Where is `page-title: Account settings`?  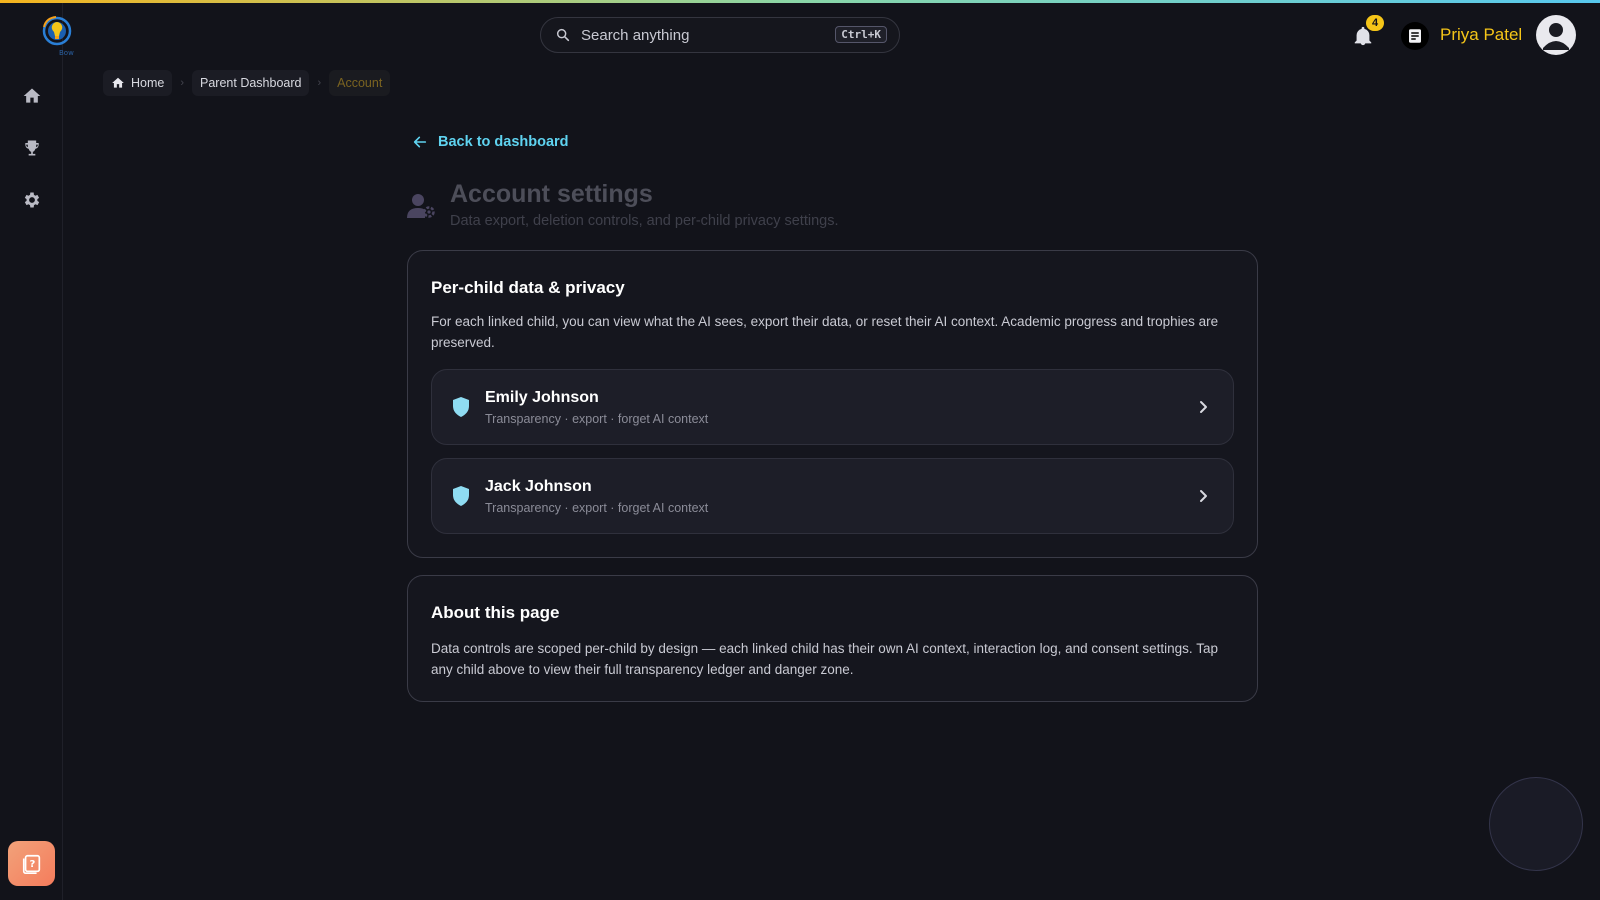 page-title: Account settings is located at coordinates (551, 194).